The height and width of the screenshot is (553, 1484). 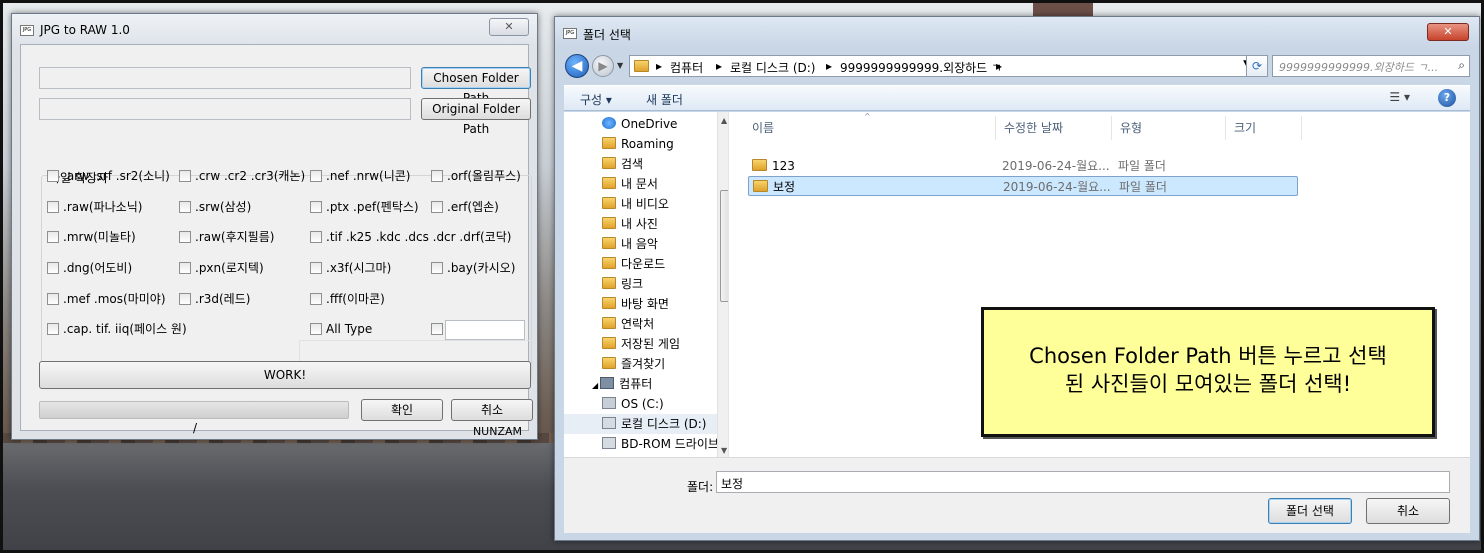 What do you see at coordinates (664, 99) in the screenshot?
I see `new-folder-button: 새 폴더` at bounding box center [664, 99].